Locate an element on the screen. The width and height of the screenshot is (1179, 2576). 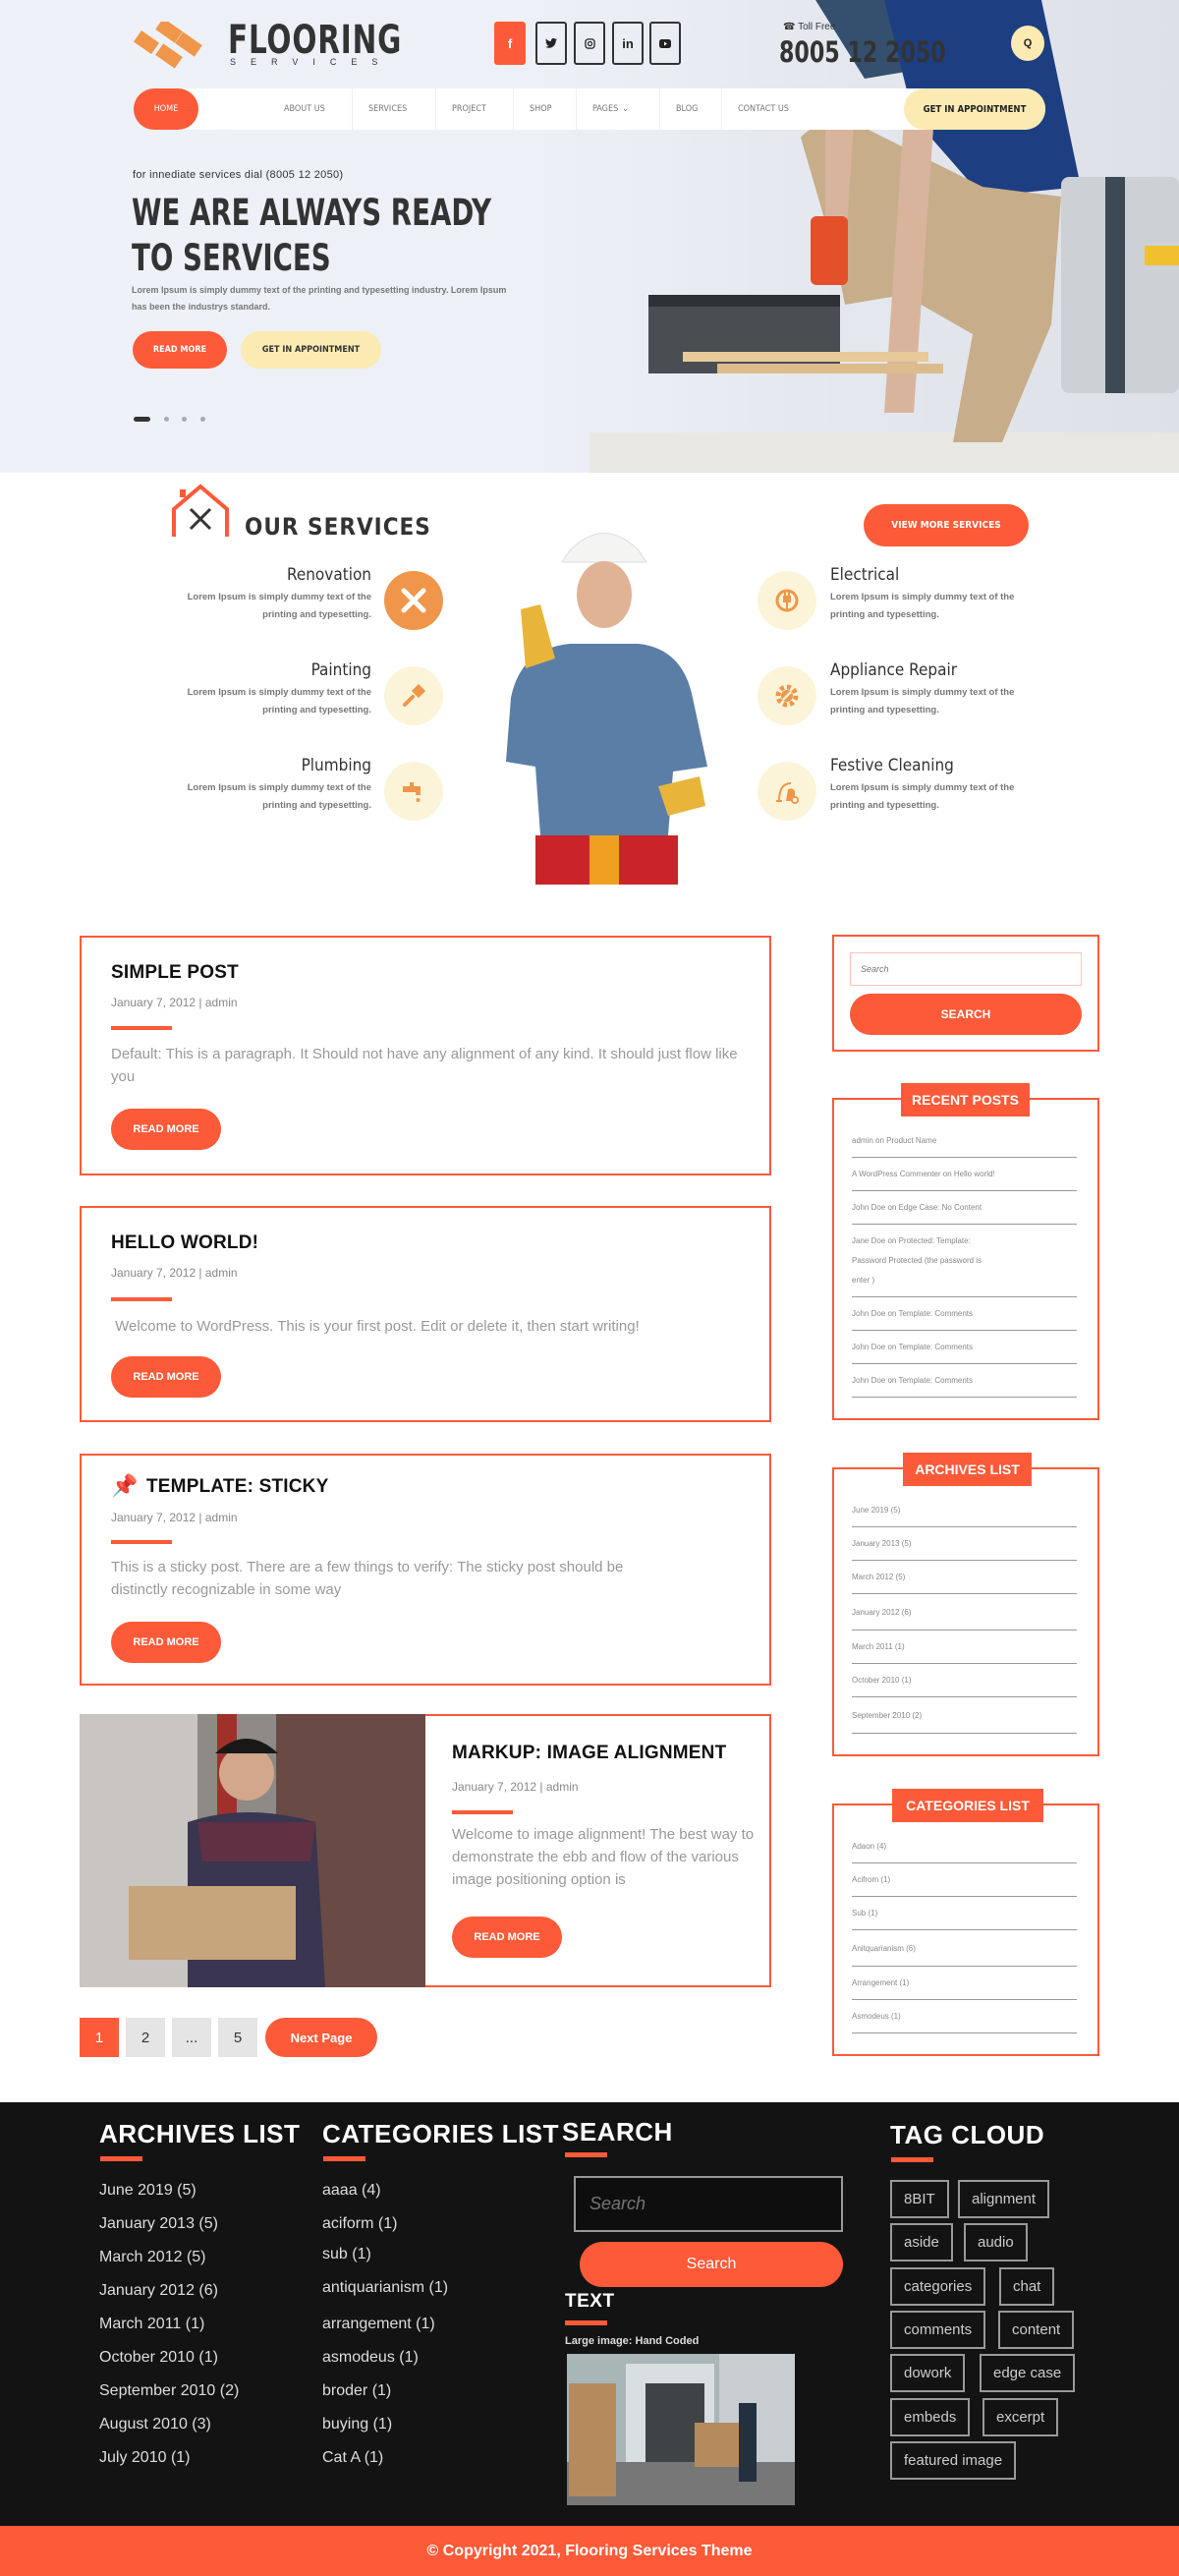
footer-category-link: broder (1) is located at coordinates (385, 2391).